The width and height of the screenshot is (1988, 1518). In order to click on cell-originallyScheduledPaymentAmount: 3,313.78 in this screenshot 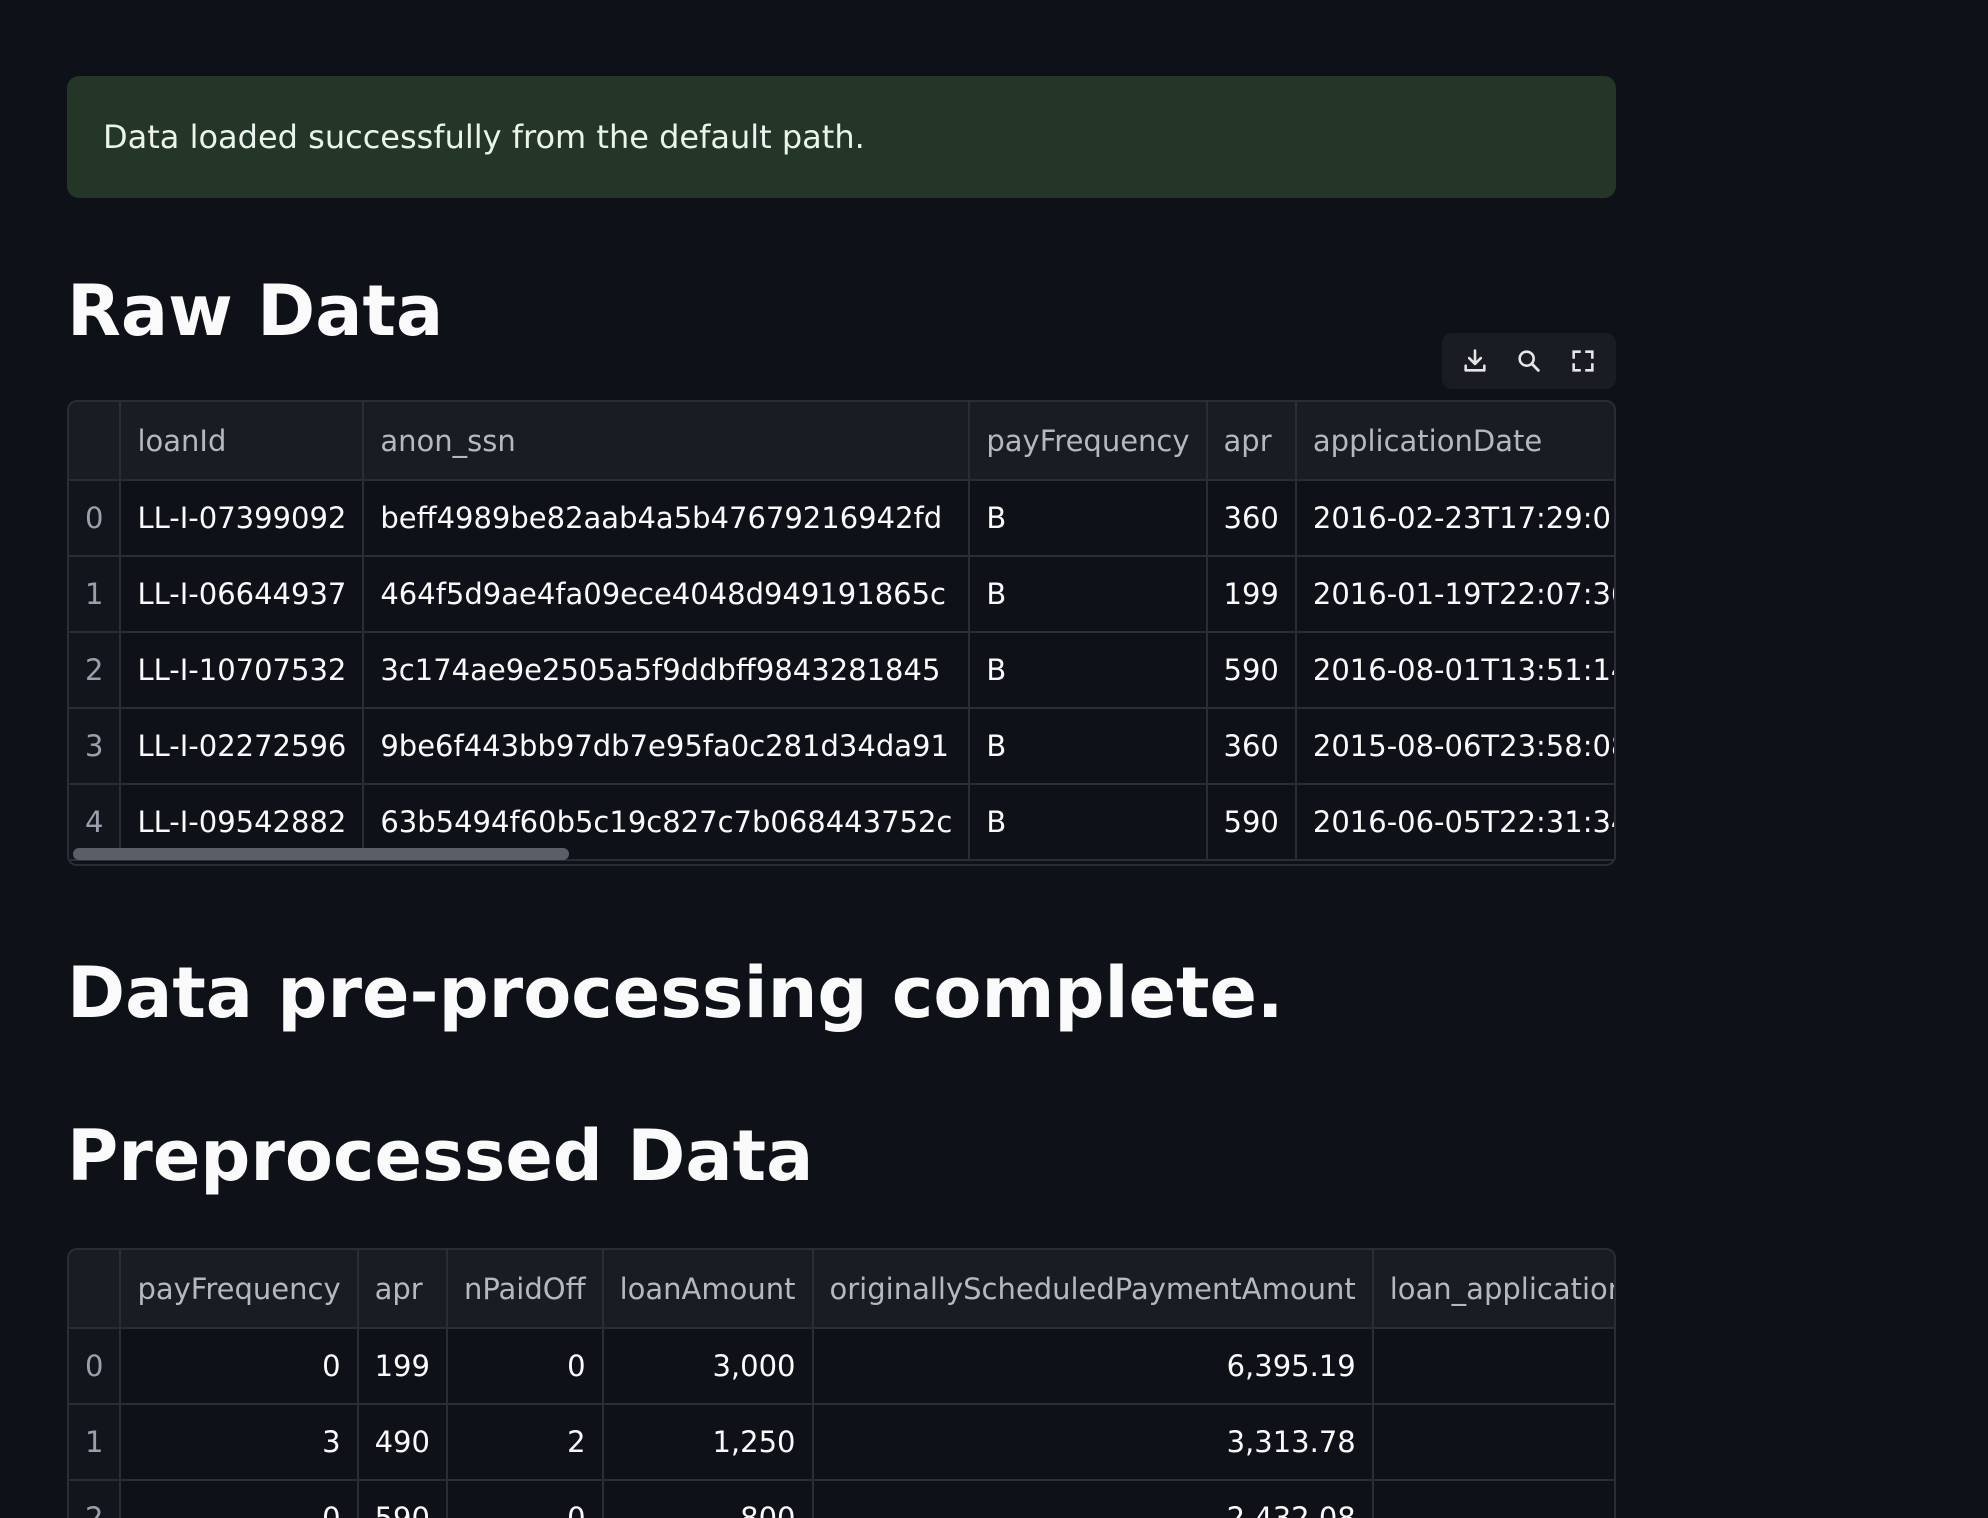, I will do `click(1093, 1442)`.